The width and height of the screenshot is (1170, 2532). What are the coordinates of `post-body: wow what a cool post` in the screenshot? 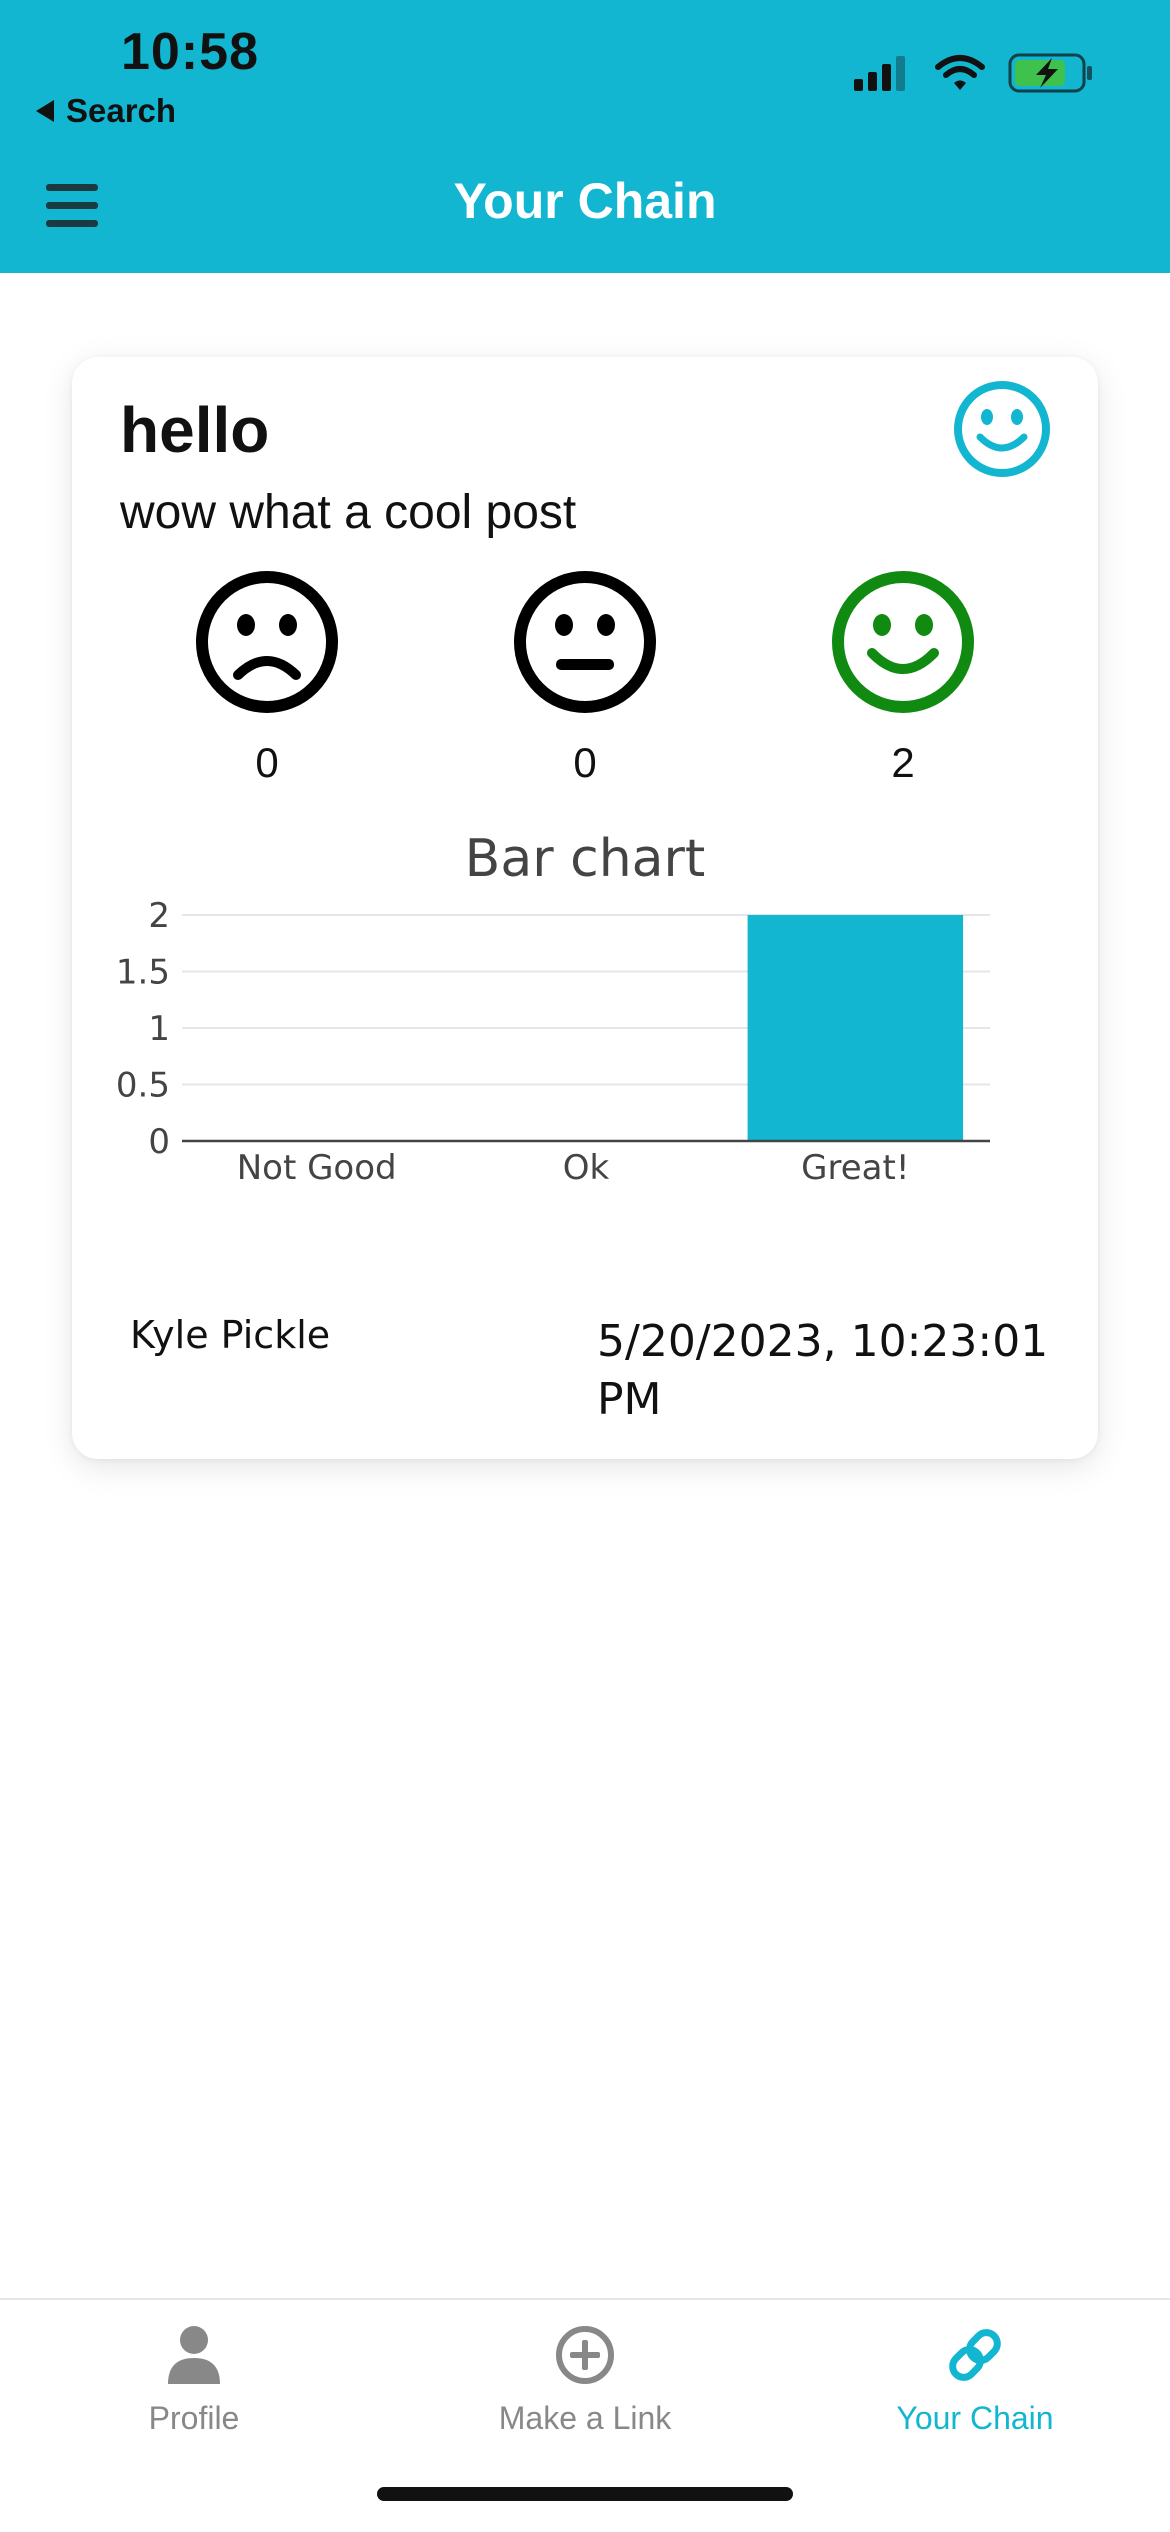 It's located at (348, 512).